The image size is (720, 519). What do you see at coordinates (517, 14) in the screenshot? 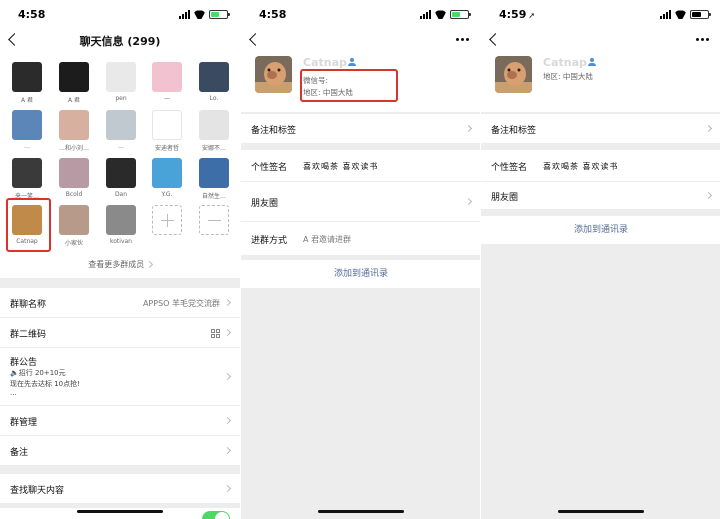
I see `status-time: 4:59 ➚` at bounding box center [517, 14].